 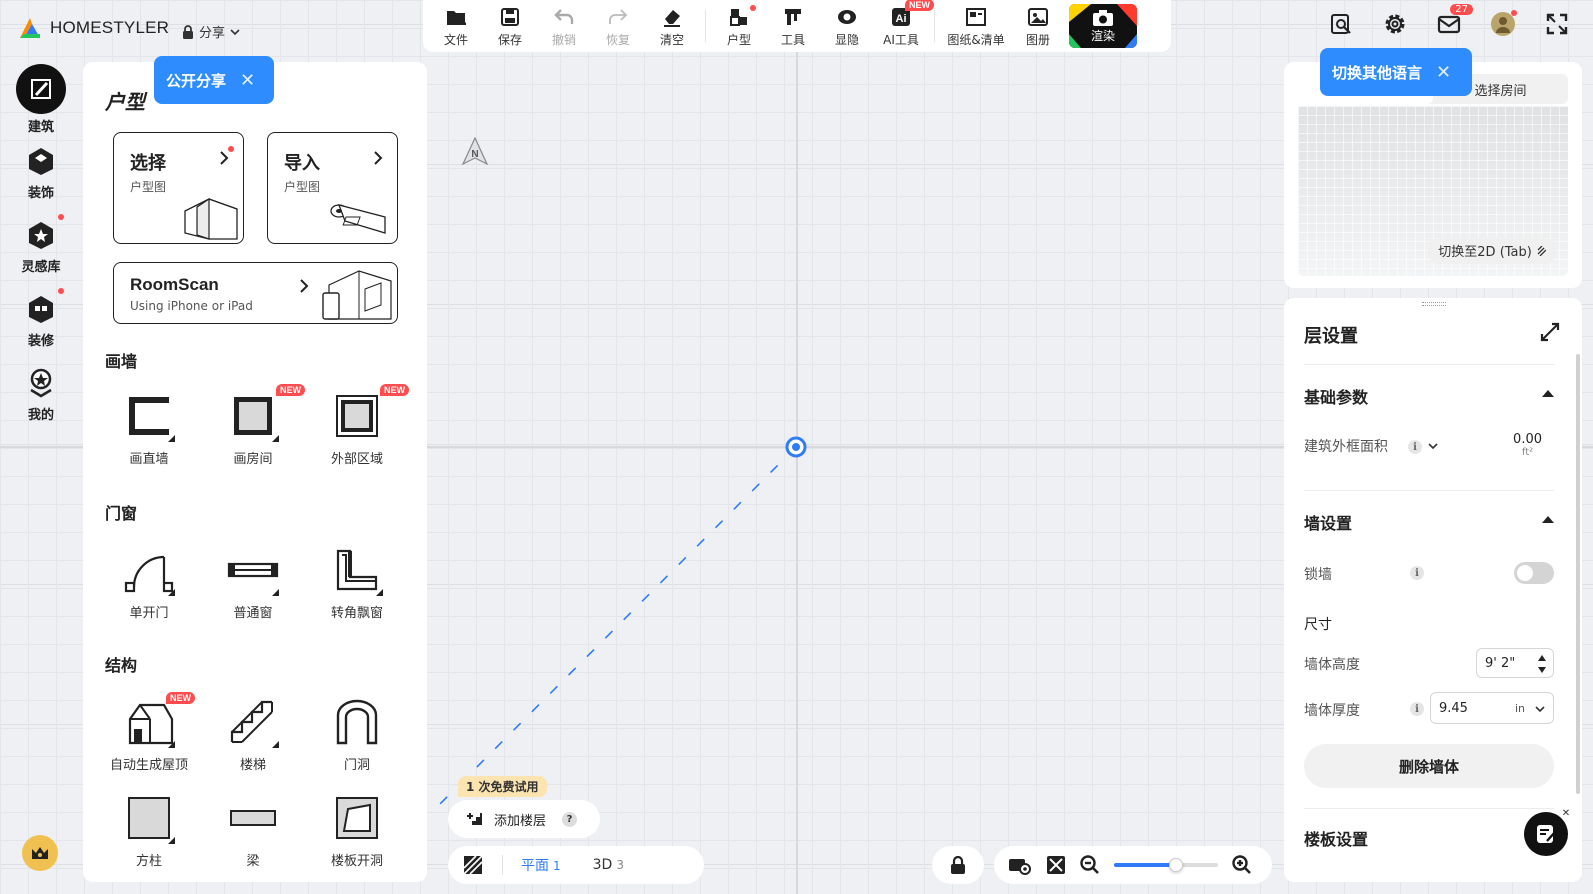 What do you see at coordinates (149, 427) in the screenshot?
I see `tool-straight-wall: 画直墙` at bounding box center [149, 427].